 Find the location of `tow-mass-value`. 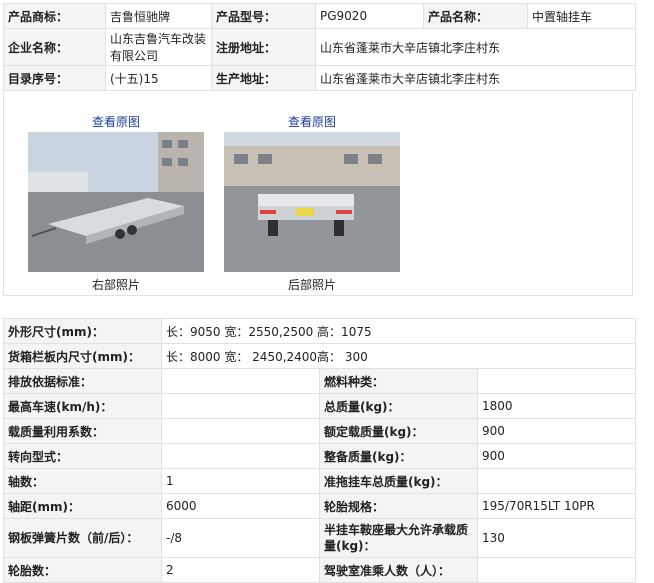

tow-mass-value is located at coordinates (556, 481).